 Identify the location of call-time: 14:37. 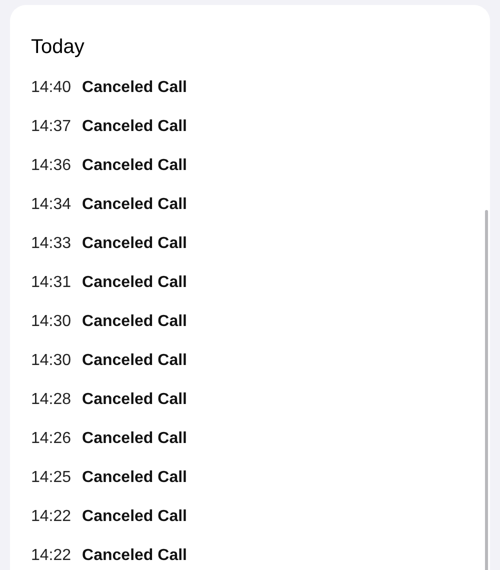
(51, 127).